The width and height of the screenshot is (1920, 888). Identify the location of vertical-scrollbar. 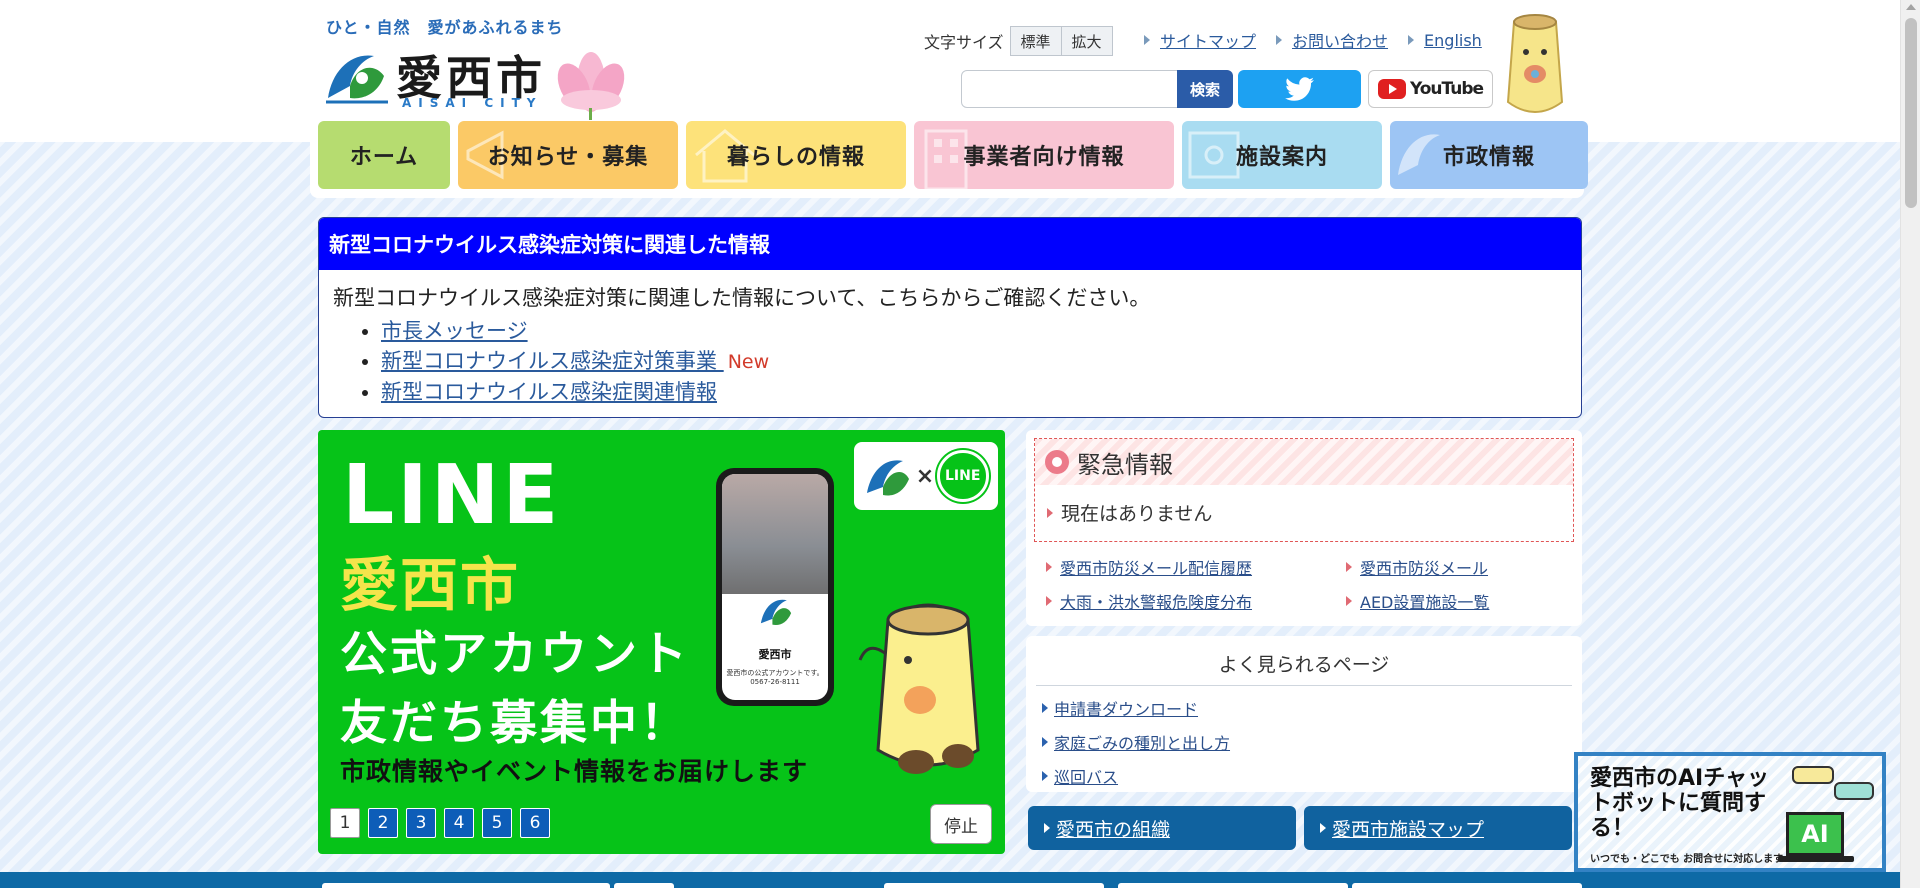
(1910, 444).